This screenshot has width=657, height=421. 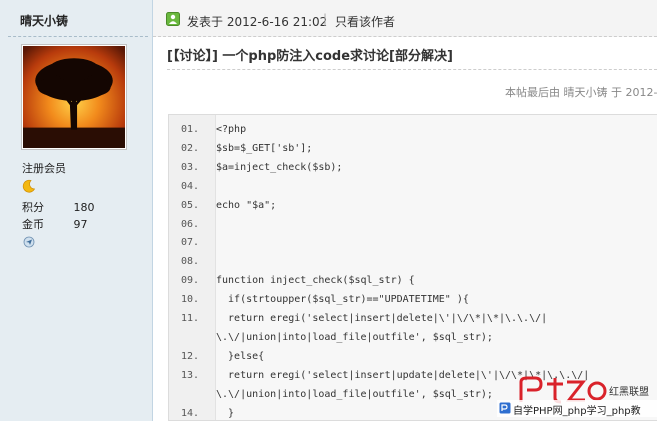 I want to click on code-line-number: 09., so click(x=190, y=281).